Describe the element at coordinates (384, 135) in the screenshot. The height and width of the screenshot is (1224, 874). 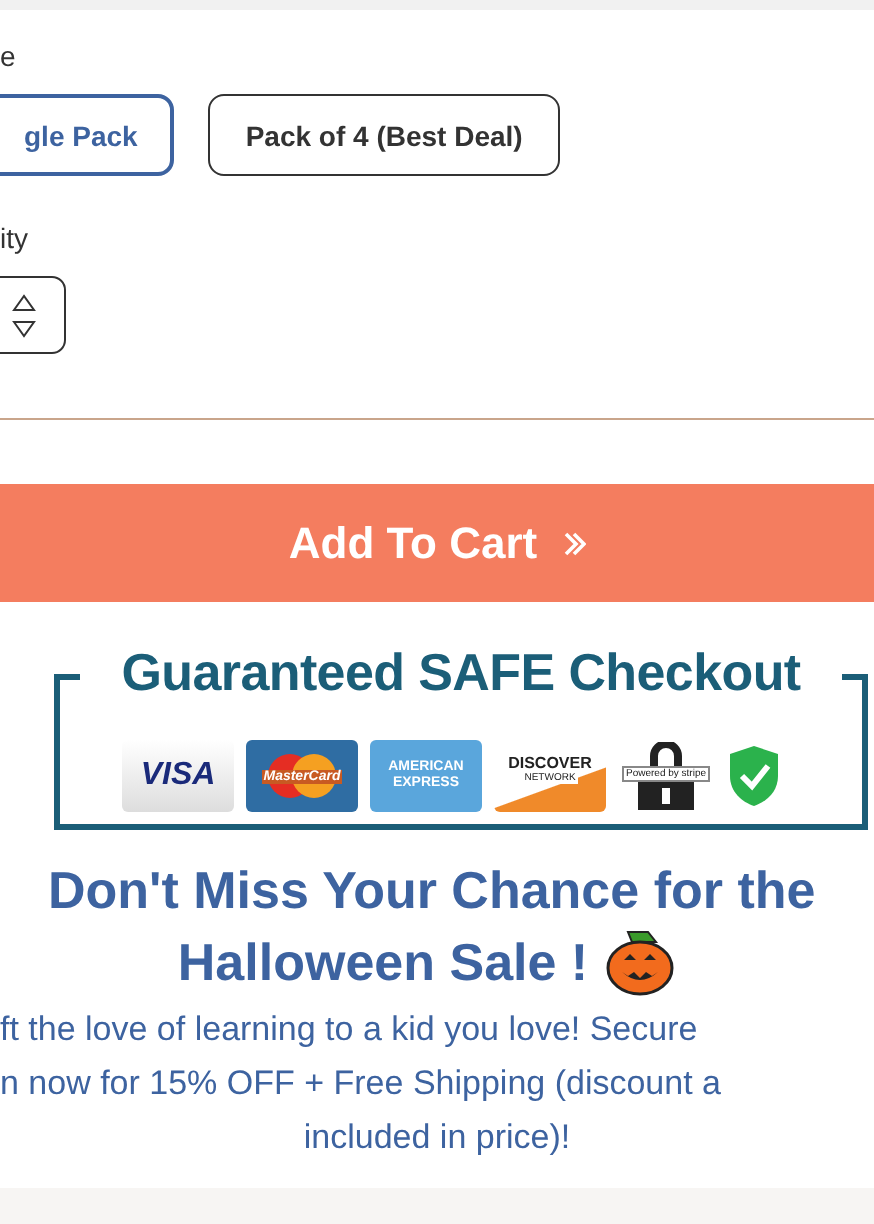
I see `size-option: Pack of 4 (Best Deal)` at that location.